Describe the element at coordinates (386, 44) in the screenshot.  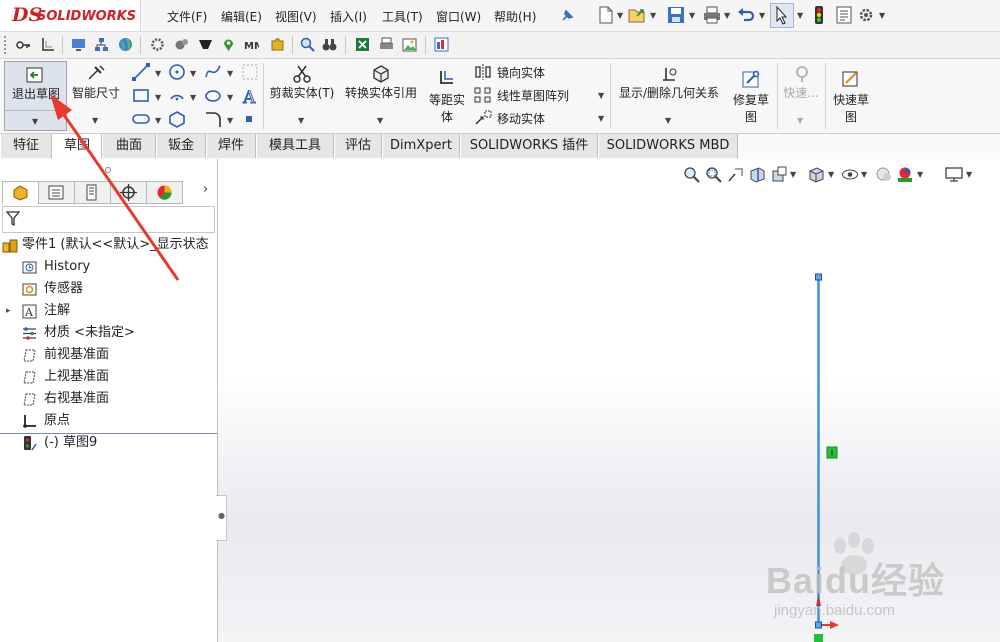
I see `print-preview-icon` at that location.